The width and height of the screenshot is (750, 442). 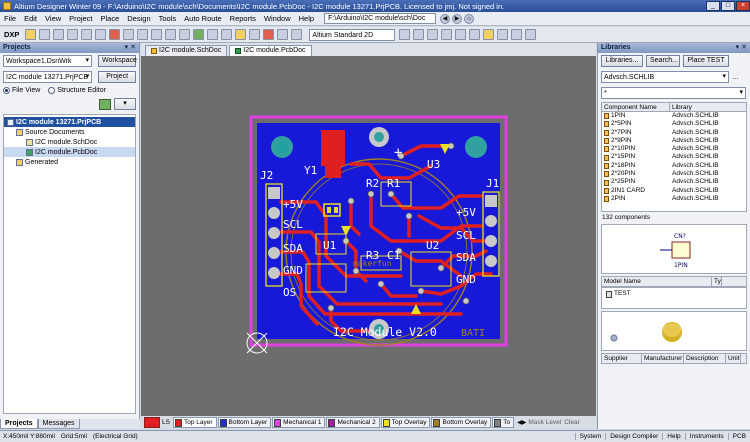 What do you see at coordinates (58, 424) in the screenshot?
I see `tab-messages: Messages` at bounding box center [58, 424].